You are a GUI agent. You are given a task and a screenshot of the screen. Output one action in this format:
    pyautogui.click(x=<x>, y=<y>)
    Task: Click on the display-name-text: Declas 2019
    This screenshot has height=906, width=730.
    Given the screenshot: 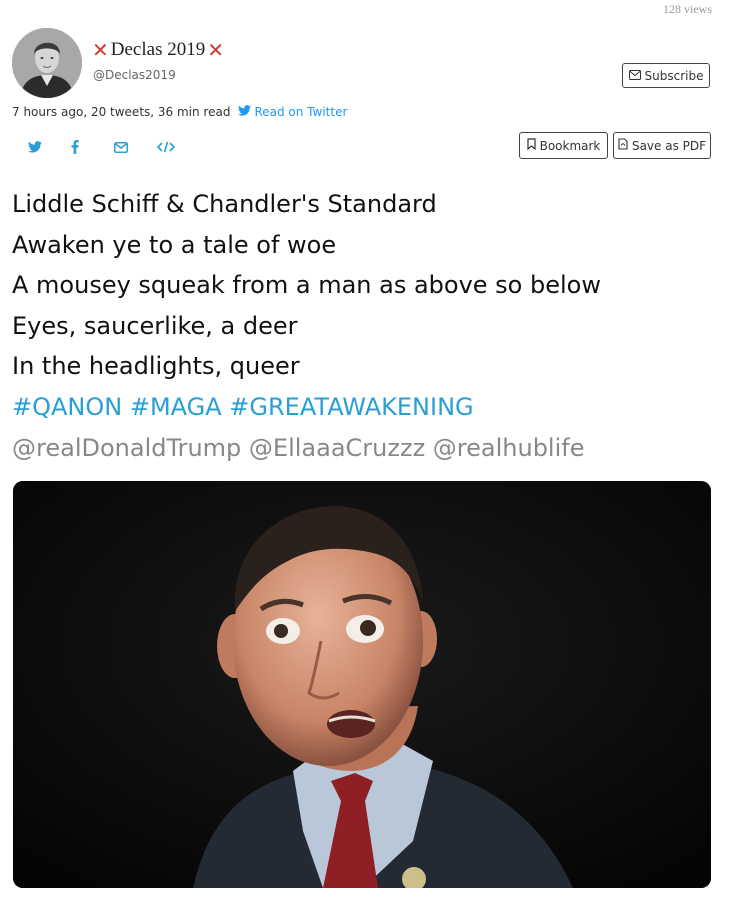 What is the action you would take?
    pyautogui.click(x=158, y=49)
    